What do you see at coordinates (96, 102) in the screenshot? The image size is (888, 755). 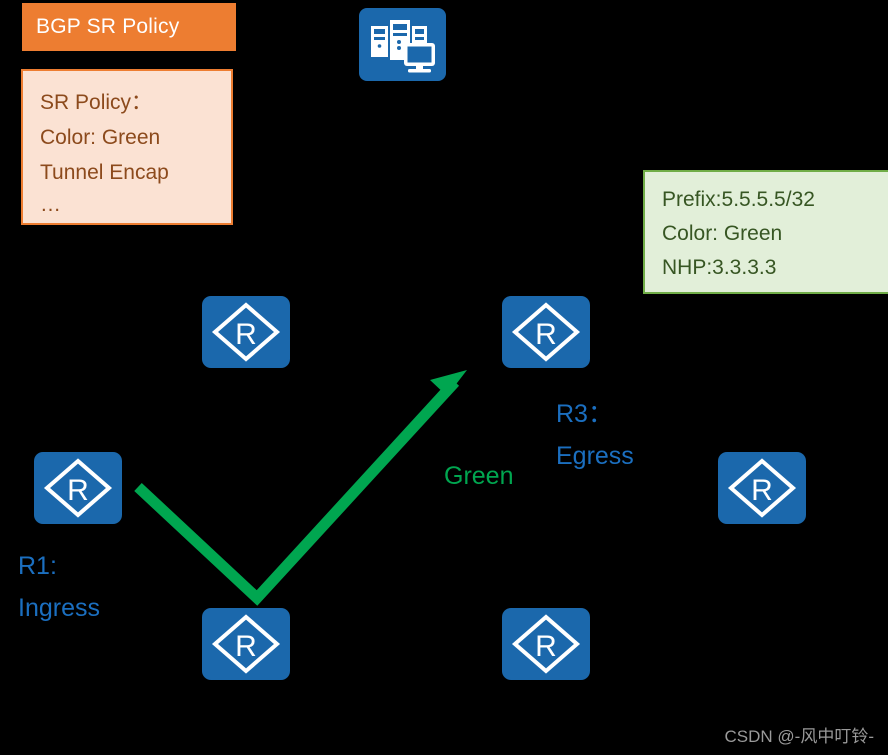 I see `sr-policy-line-title: SR Policy：` at bounding box center [96, 102].